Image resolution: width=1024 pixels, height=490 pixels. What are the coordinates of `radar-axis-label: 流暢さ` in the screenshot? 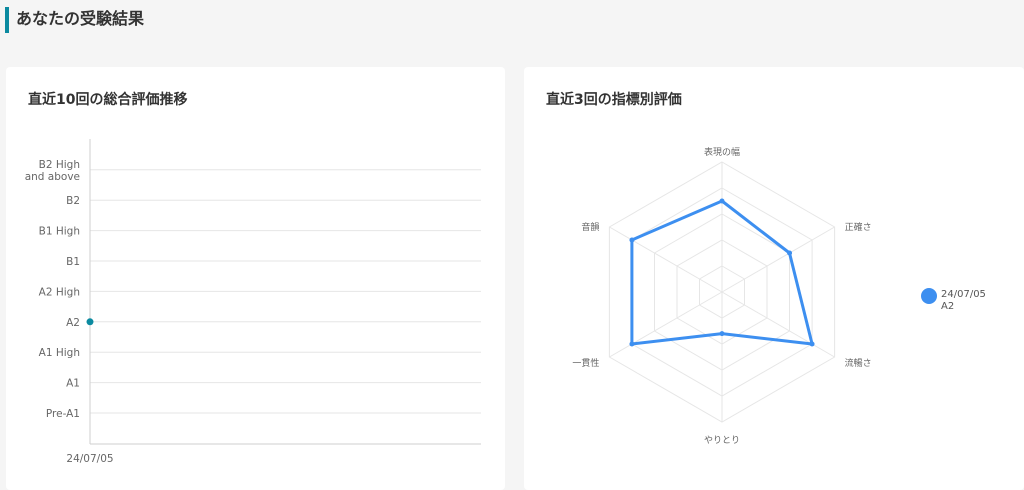 It's located at (858, 363).